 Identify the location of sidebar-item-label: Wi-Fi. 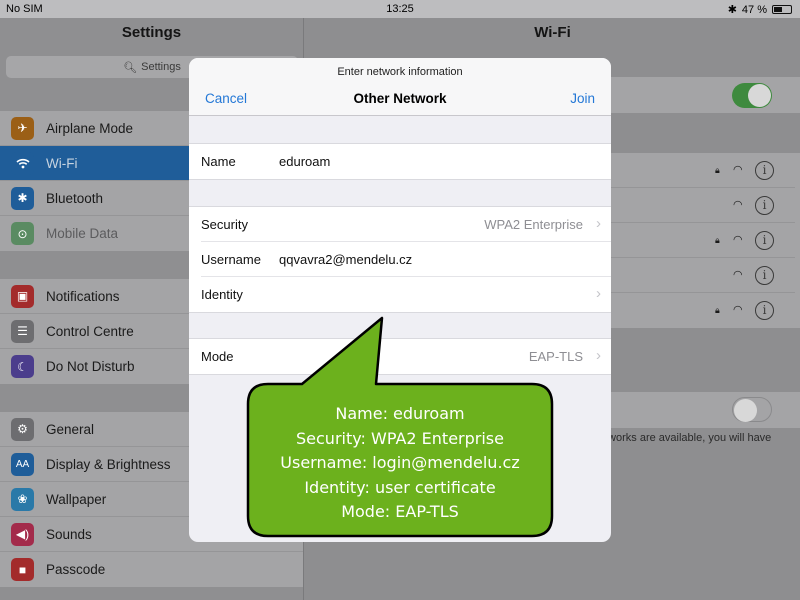
(62, 163).